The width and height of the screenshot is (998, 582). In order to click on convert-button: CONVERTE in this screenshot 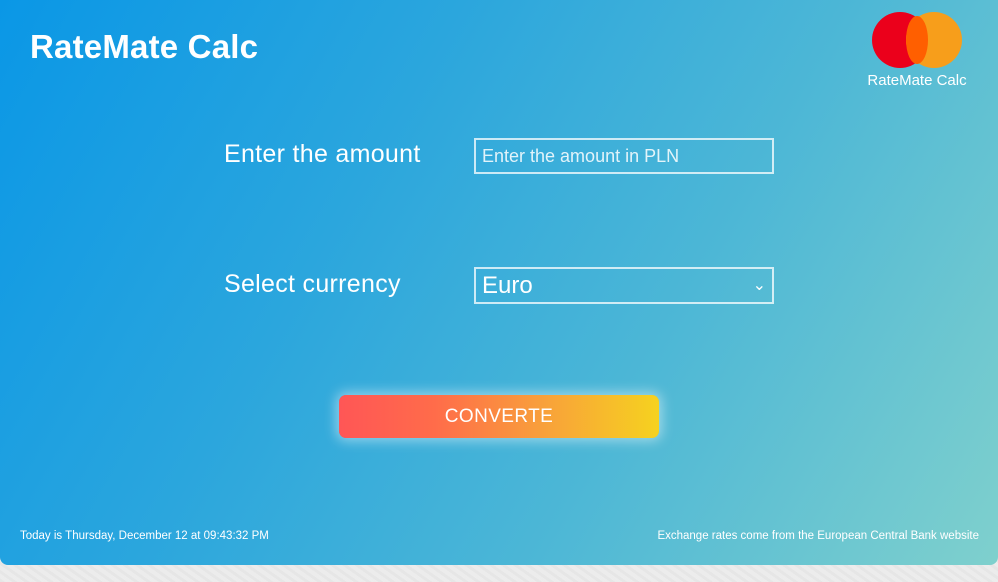, I will do `click(499, 416)`.